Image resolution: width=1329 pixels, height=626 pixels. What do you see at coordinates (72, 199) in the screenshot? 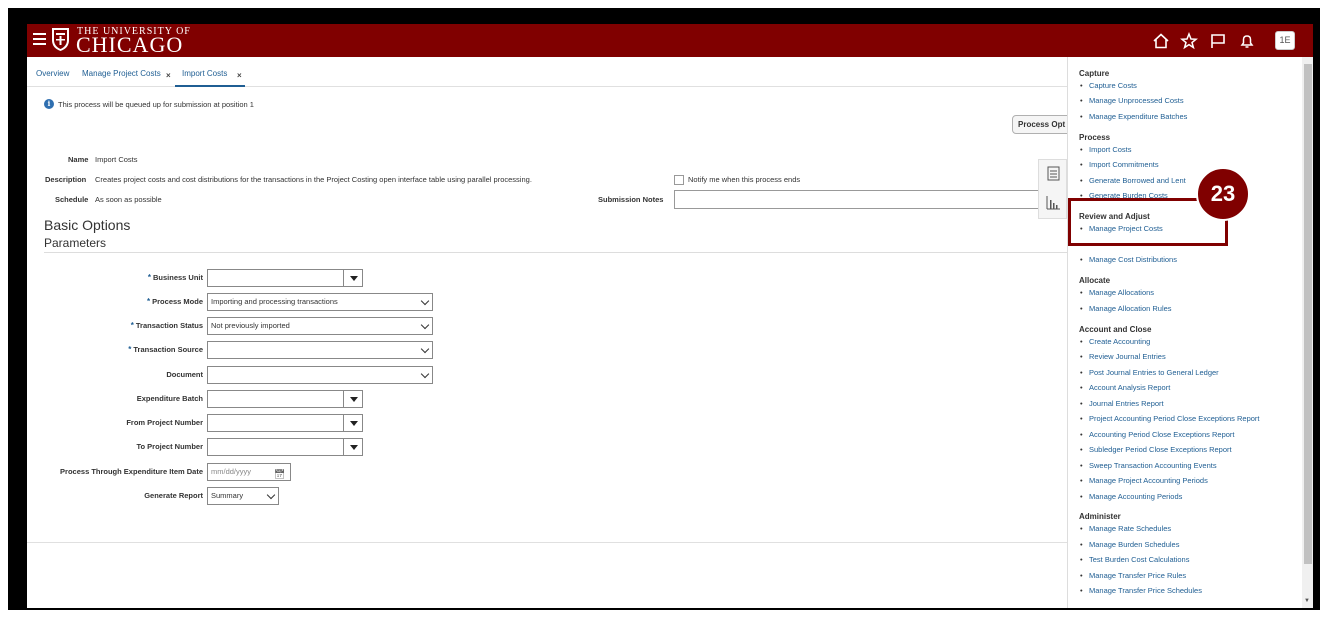
I see `schedule-label: Schedule` at bounding box center [72, 199].